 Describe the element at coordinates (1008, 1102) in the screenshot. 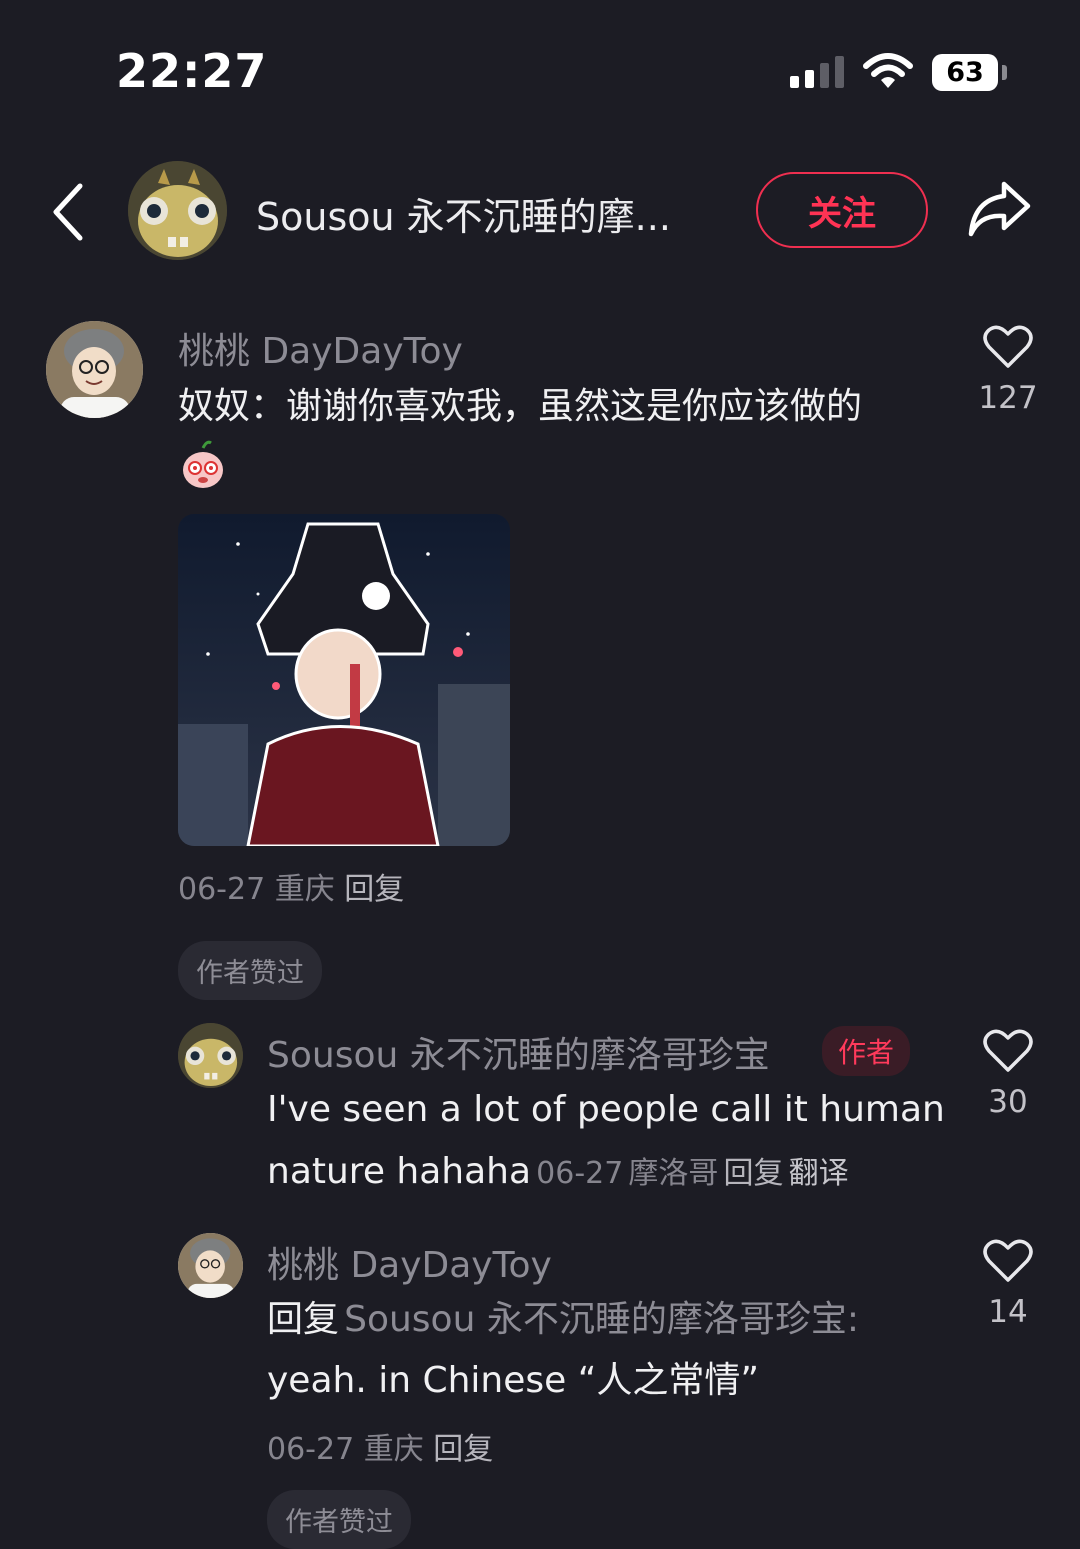

I see `like-count: 30` at that location.